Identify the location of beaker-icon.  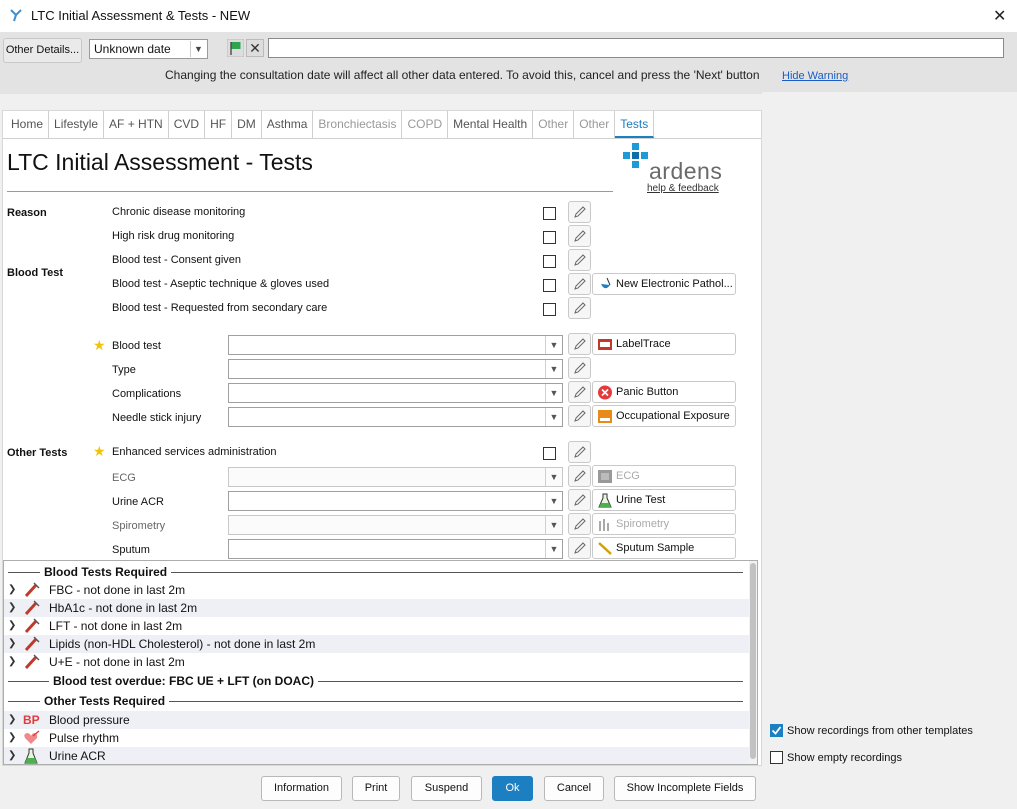
(605, 500).